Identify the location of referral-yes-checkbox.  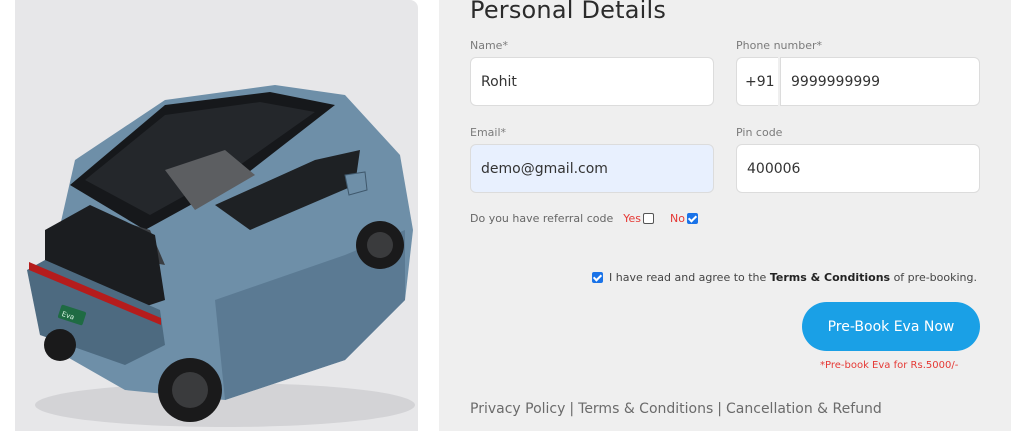
(649, 218).